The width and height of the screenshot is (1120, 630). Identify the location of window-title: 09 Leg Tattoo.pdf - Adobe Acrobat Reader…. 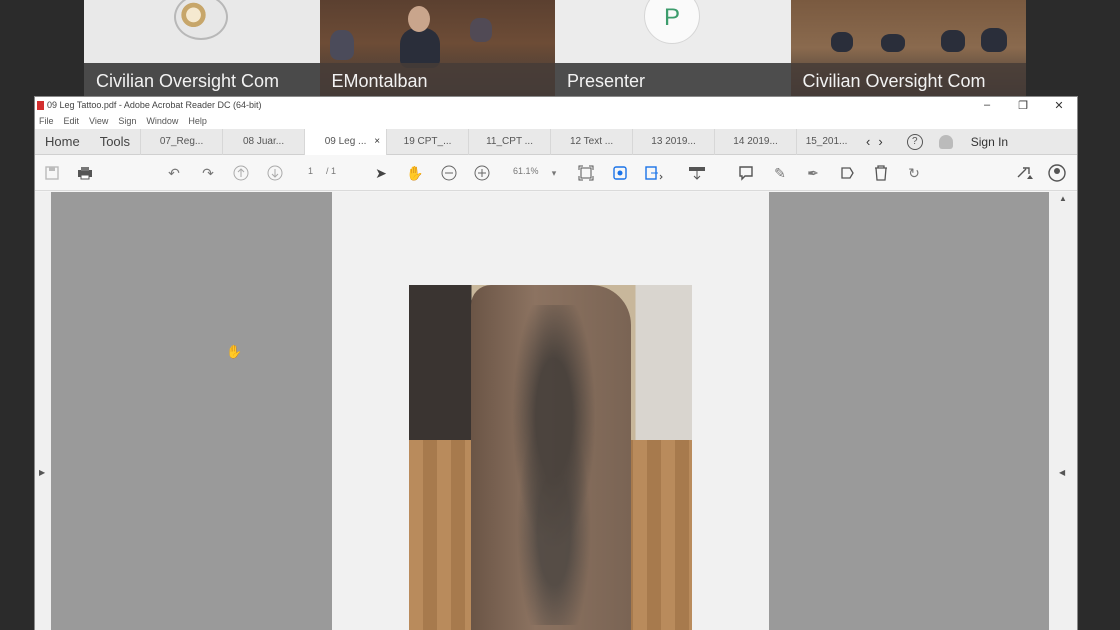
(154, 105).